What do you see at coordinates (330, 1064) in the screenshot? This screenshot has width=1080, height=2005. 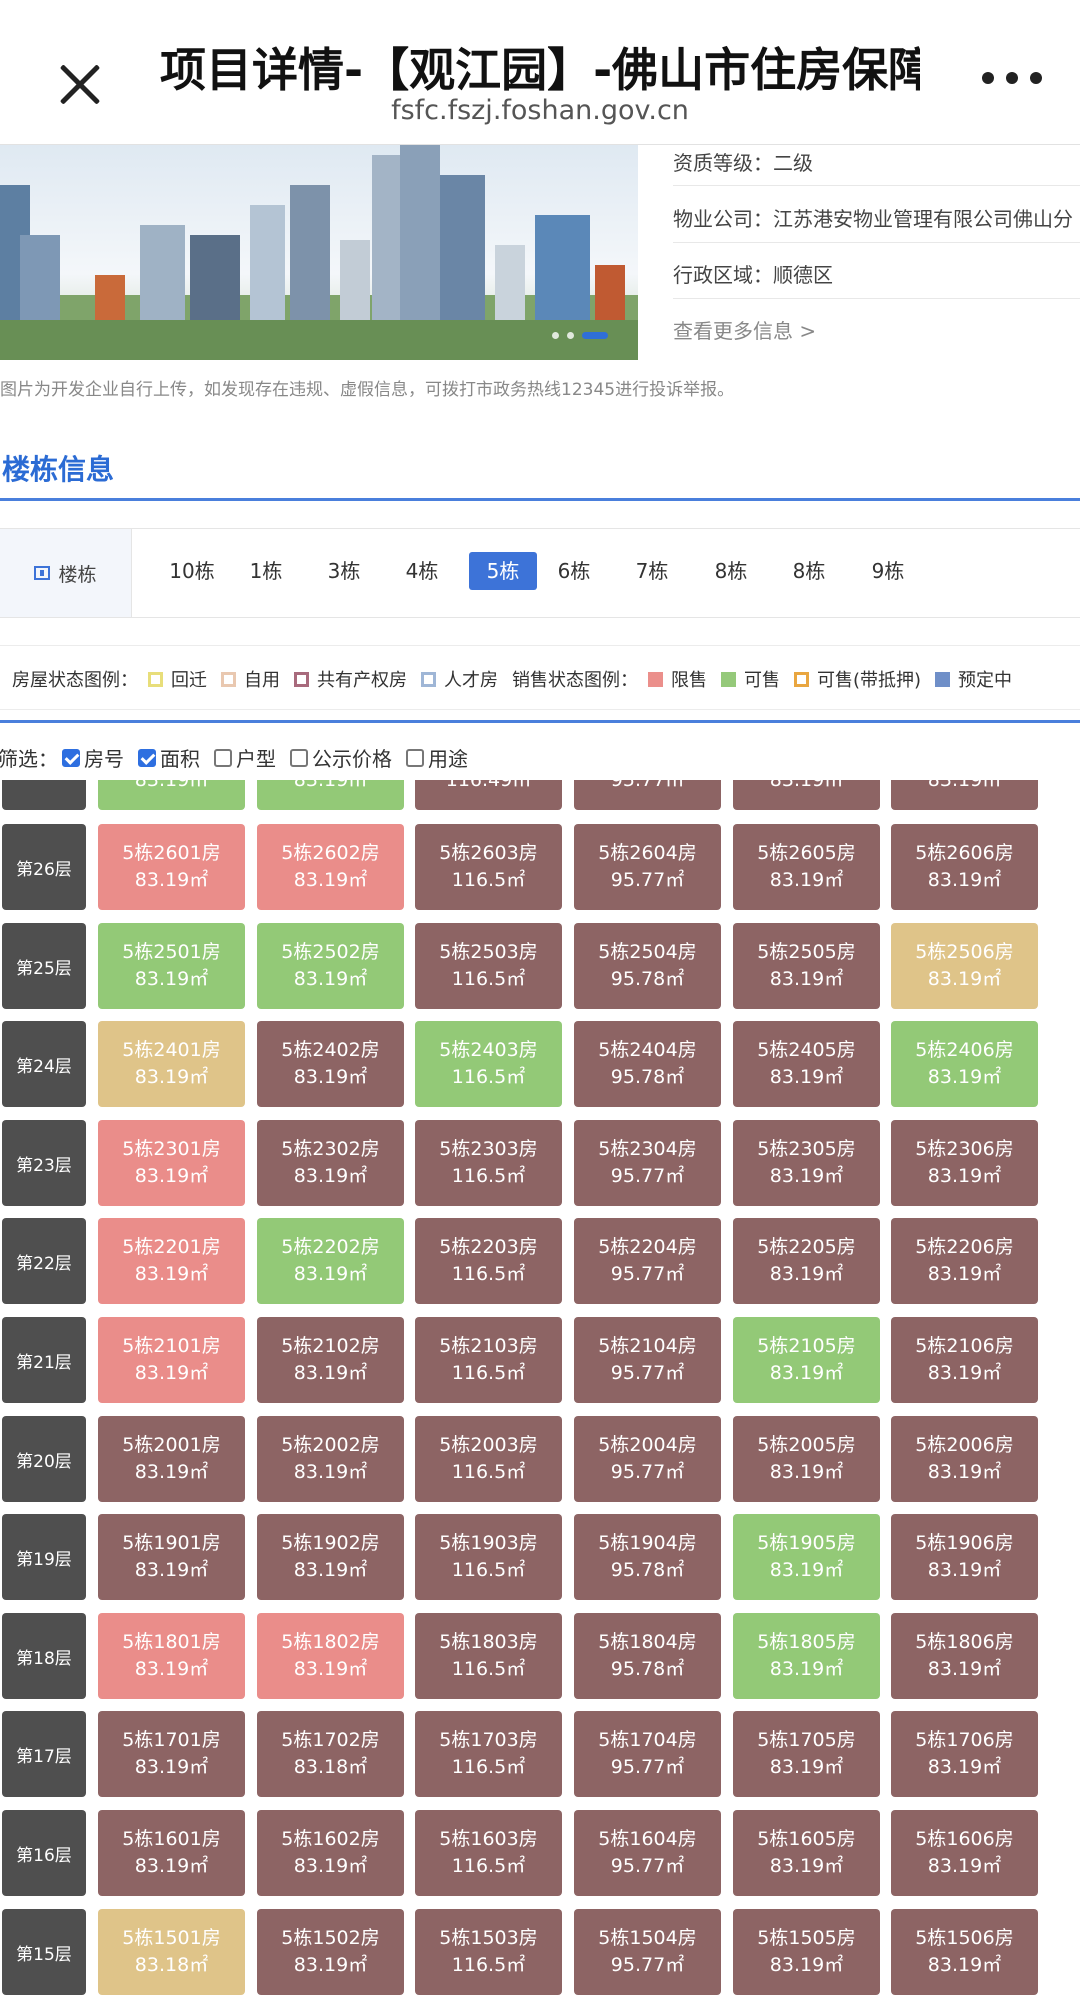 I see `unit-cell: 5栋2402房 83.19㎡` at bounding box center [330, 1064].